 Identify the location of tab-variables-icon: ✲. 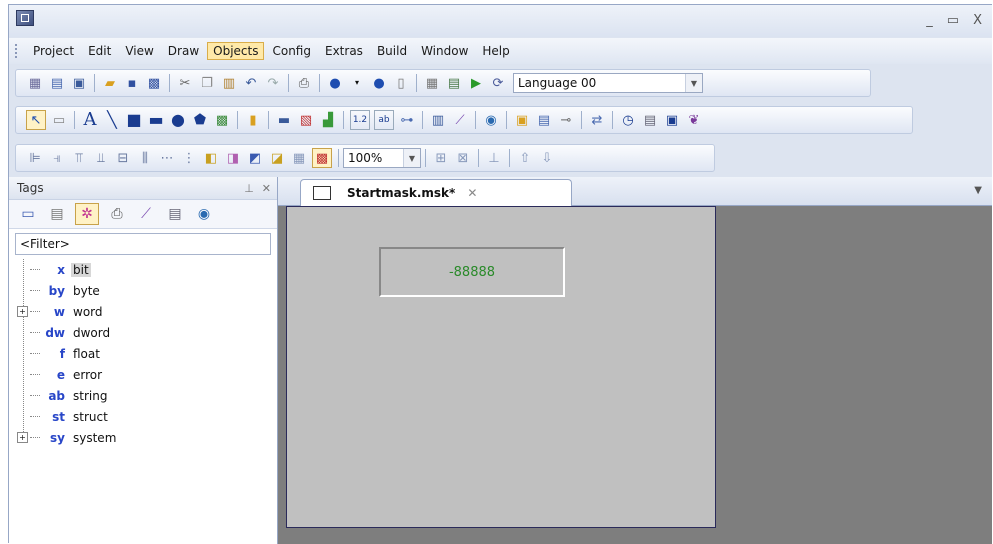
(87, 214).